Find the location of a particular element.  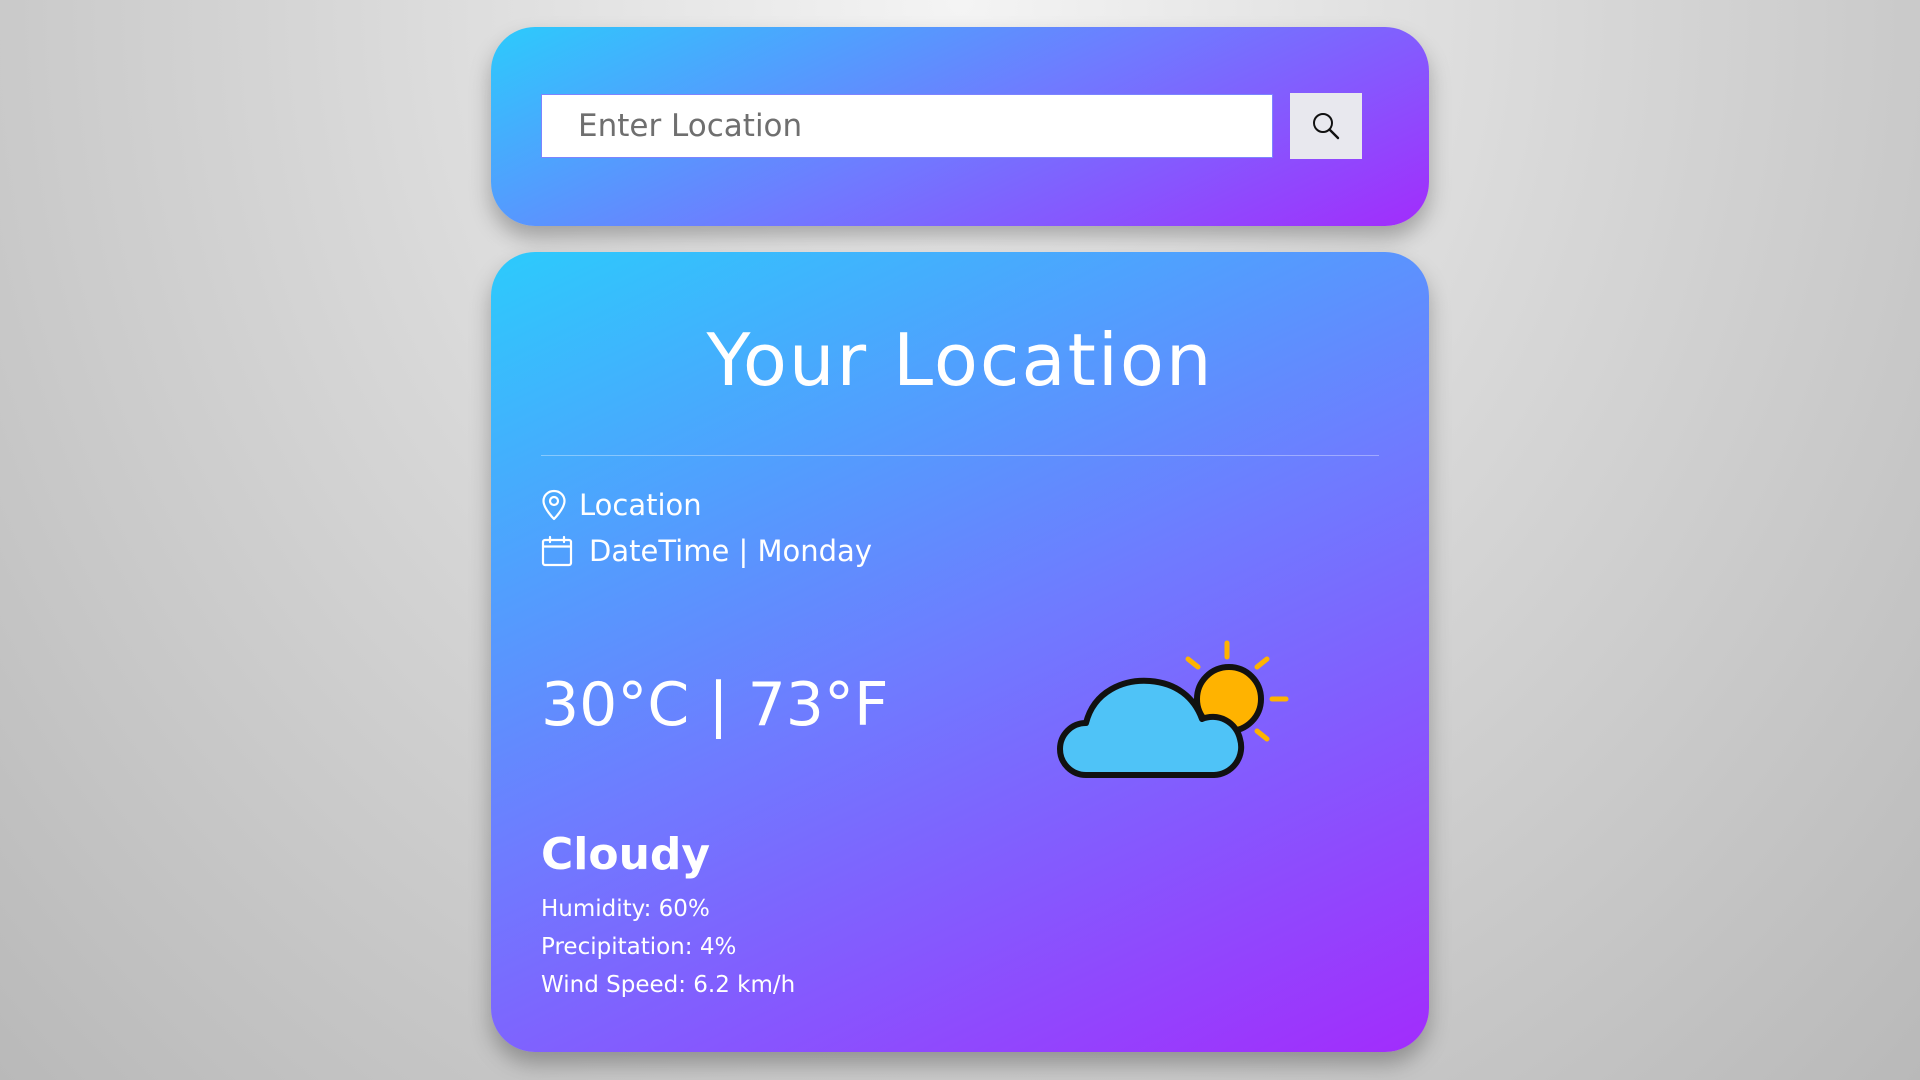

weather-condition: Cloudy is located at coordinates (626, 854).